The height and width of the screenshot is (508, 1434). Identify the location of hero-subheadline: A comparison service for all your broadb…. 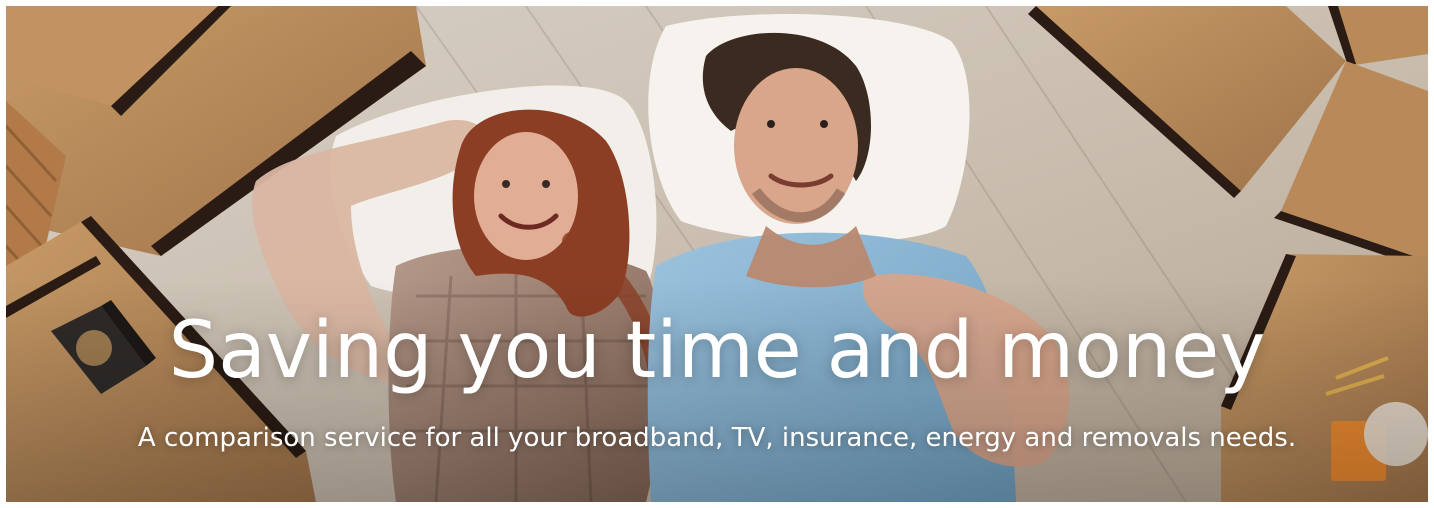
(717, 438).